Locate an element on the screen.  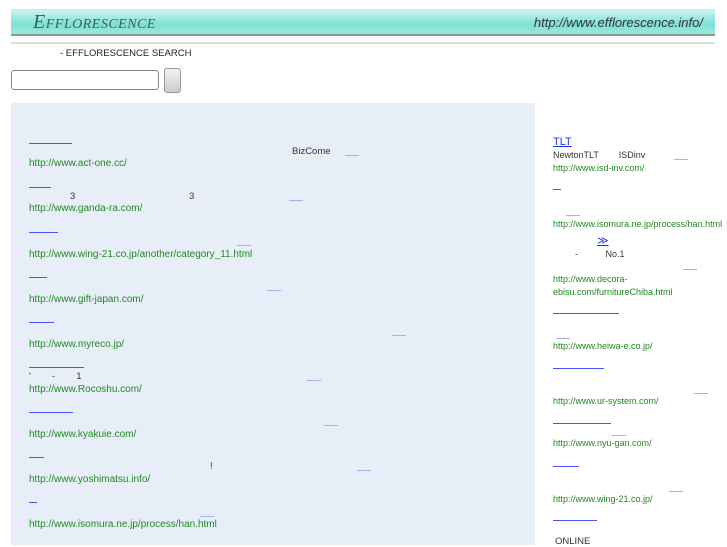
entry-desc: ! is located at coordinates (211, 466).